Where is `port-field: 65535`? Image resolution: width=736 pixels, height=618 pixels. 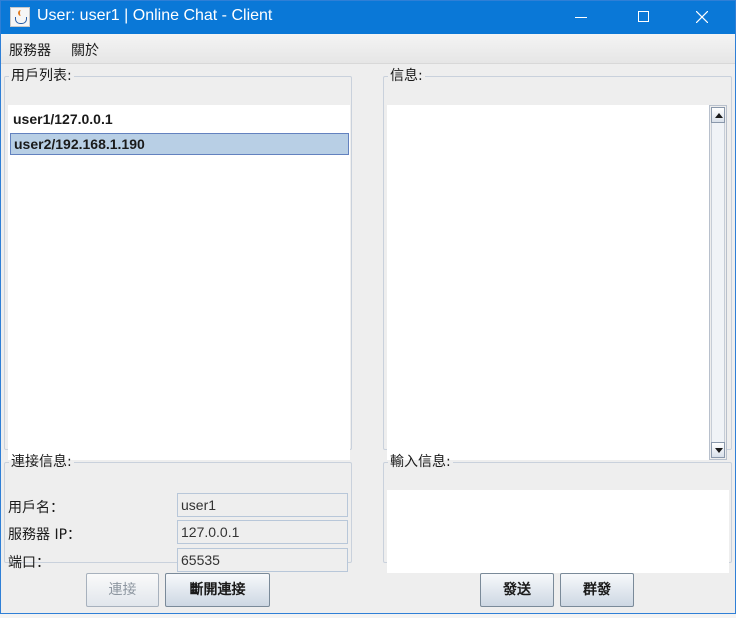
port-field: 65535 is located at coordinates (262, 560).